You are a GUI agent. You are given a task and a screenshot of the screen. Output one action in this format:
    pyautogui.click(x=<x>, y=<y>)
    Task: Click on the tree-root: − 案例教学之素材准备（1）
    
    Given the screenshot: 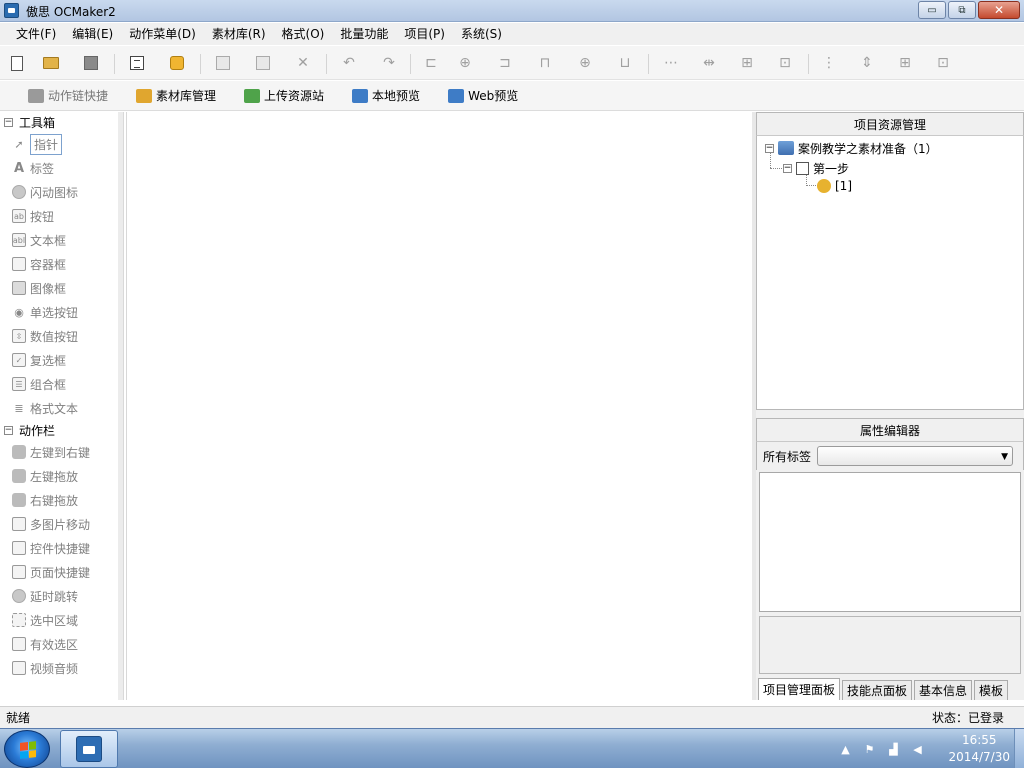 What is the action you would take?
    pyautogui.click(x=851, y=148)
    